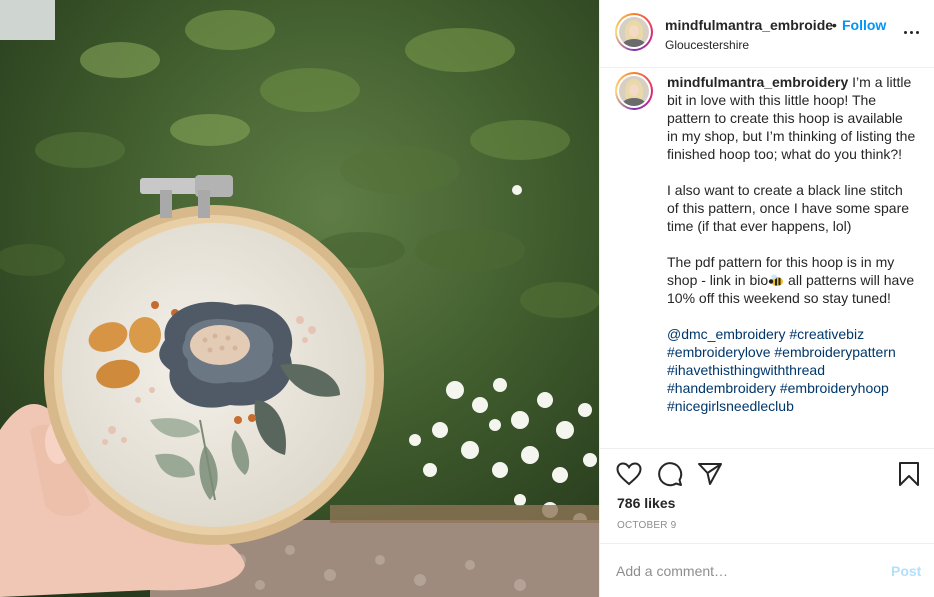 The height and width of the screenshot is (597, 934). Describe the element at coordinates (670, 476) in the screenshot. I see `comment-icon` at that location.